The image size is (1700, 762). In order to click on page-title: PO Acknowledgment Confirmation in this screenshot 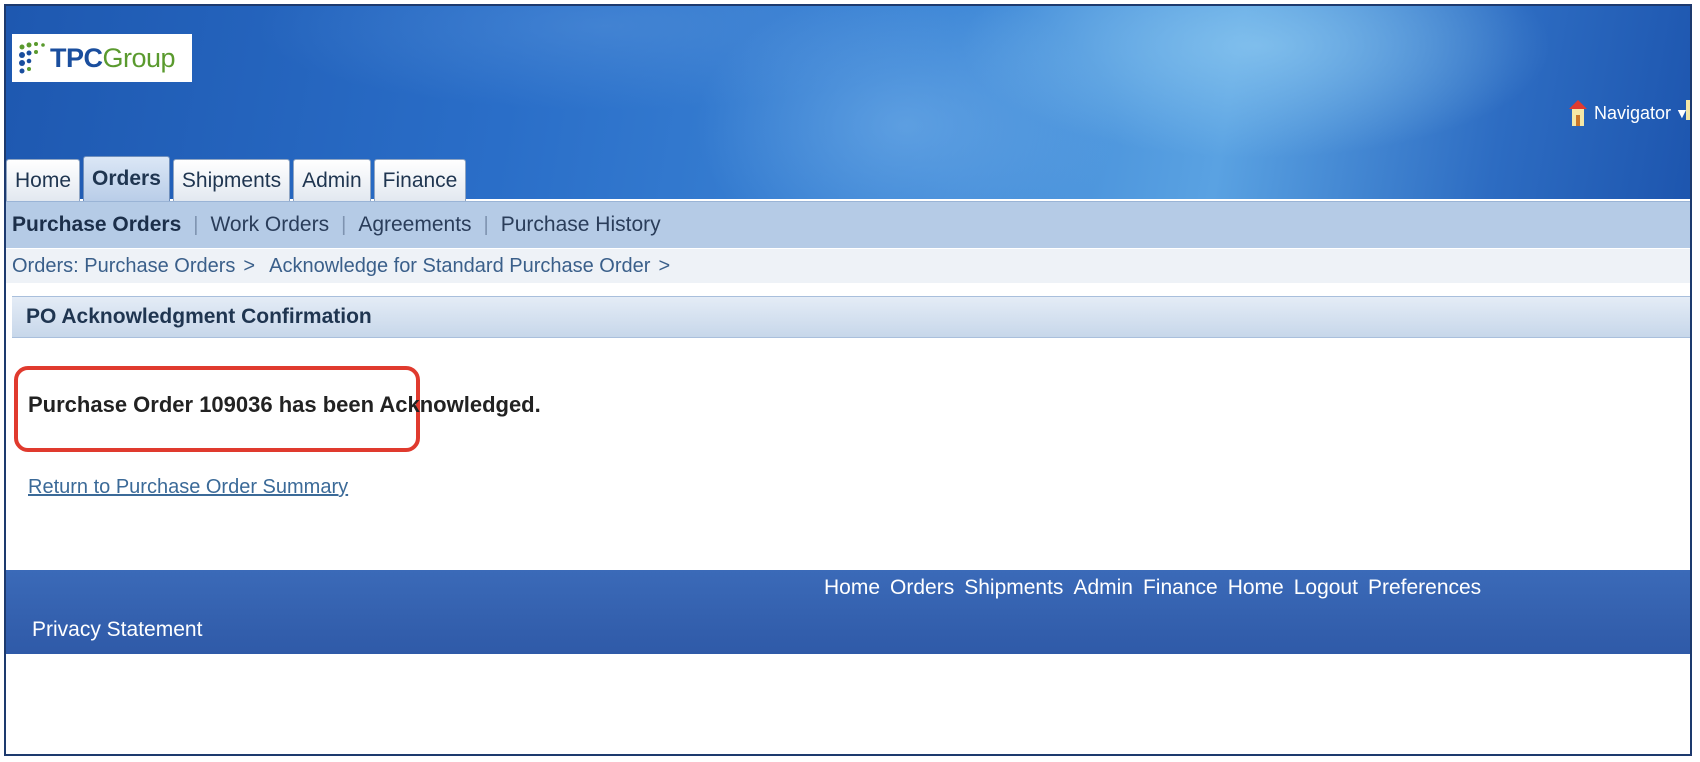, I will do `click(851, 317)`.